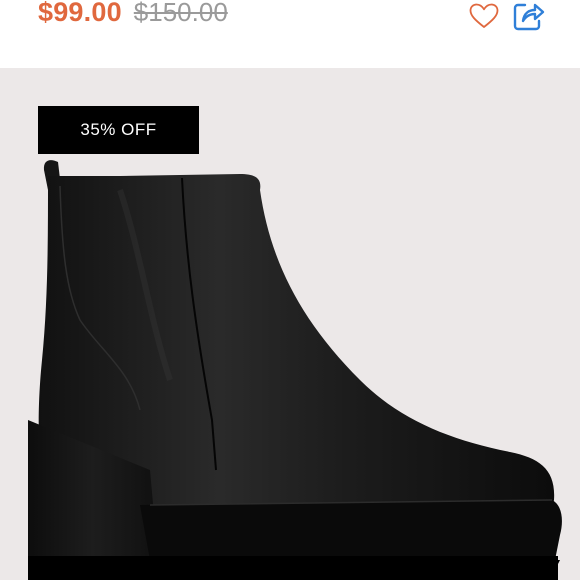  Describe the element at coordinates (290, 34) in the screenshot. I see `listing-header: $99.00 $150.00` at that location.